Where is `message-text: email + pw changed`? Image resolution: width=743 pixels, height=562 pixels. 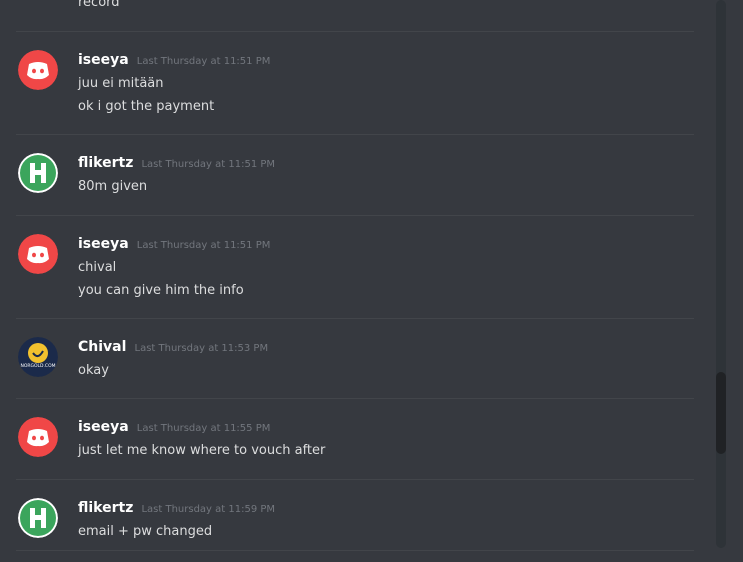 message-text: email + pw changed is located at coordinates (145, 531).